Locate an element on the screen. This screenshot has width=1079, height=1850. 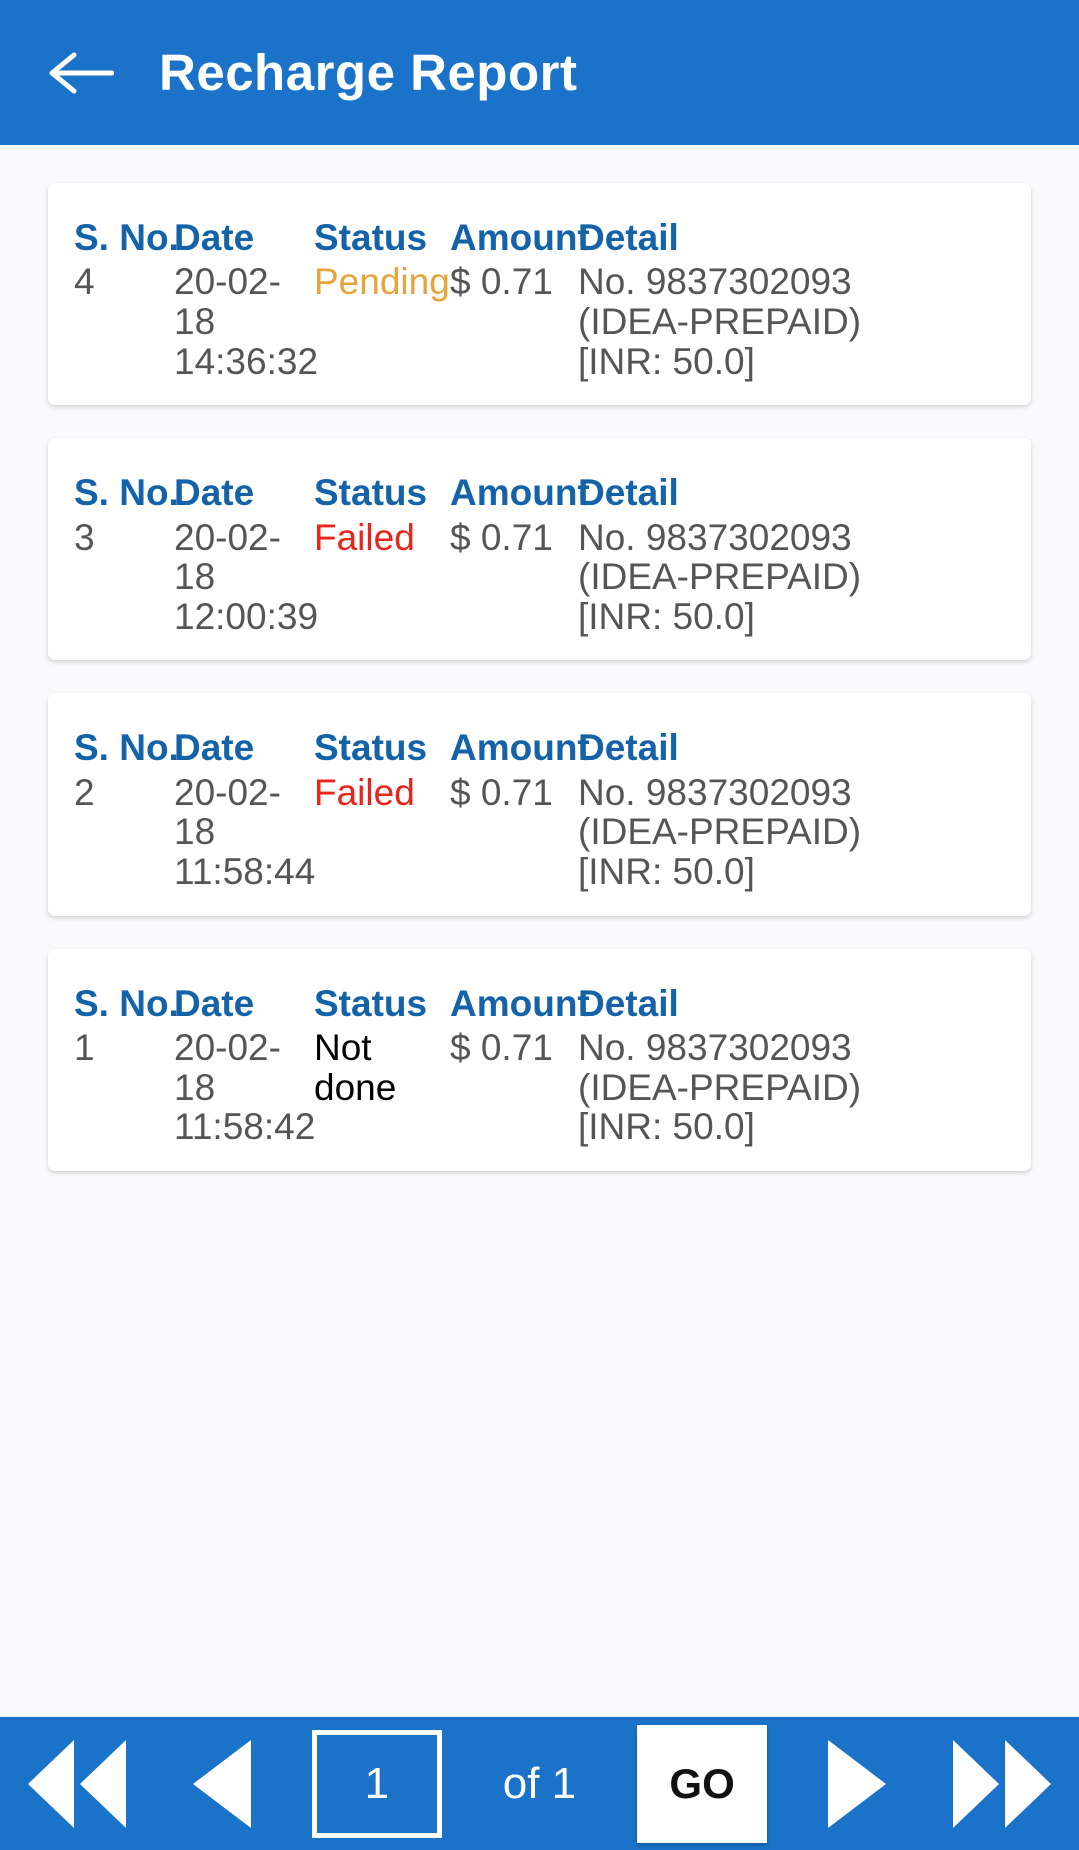
app-header: Recharge Report is located at coordinates (539, 72).